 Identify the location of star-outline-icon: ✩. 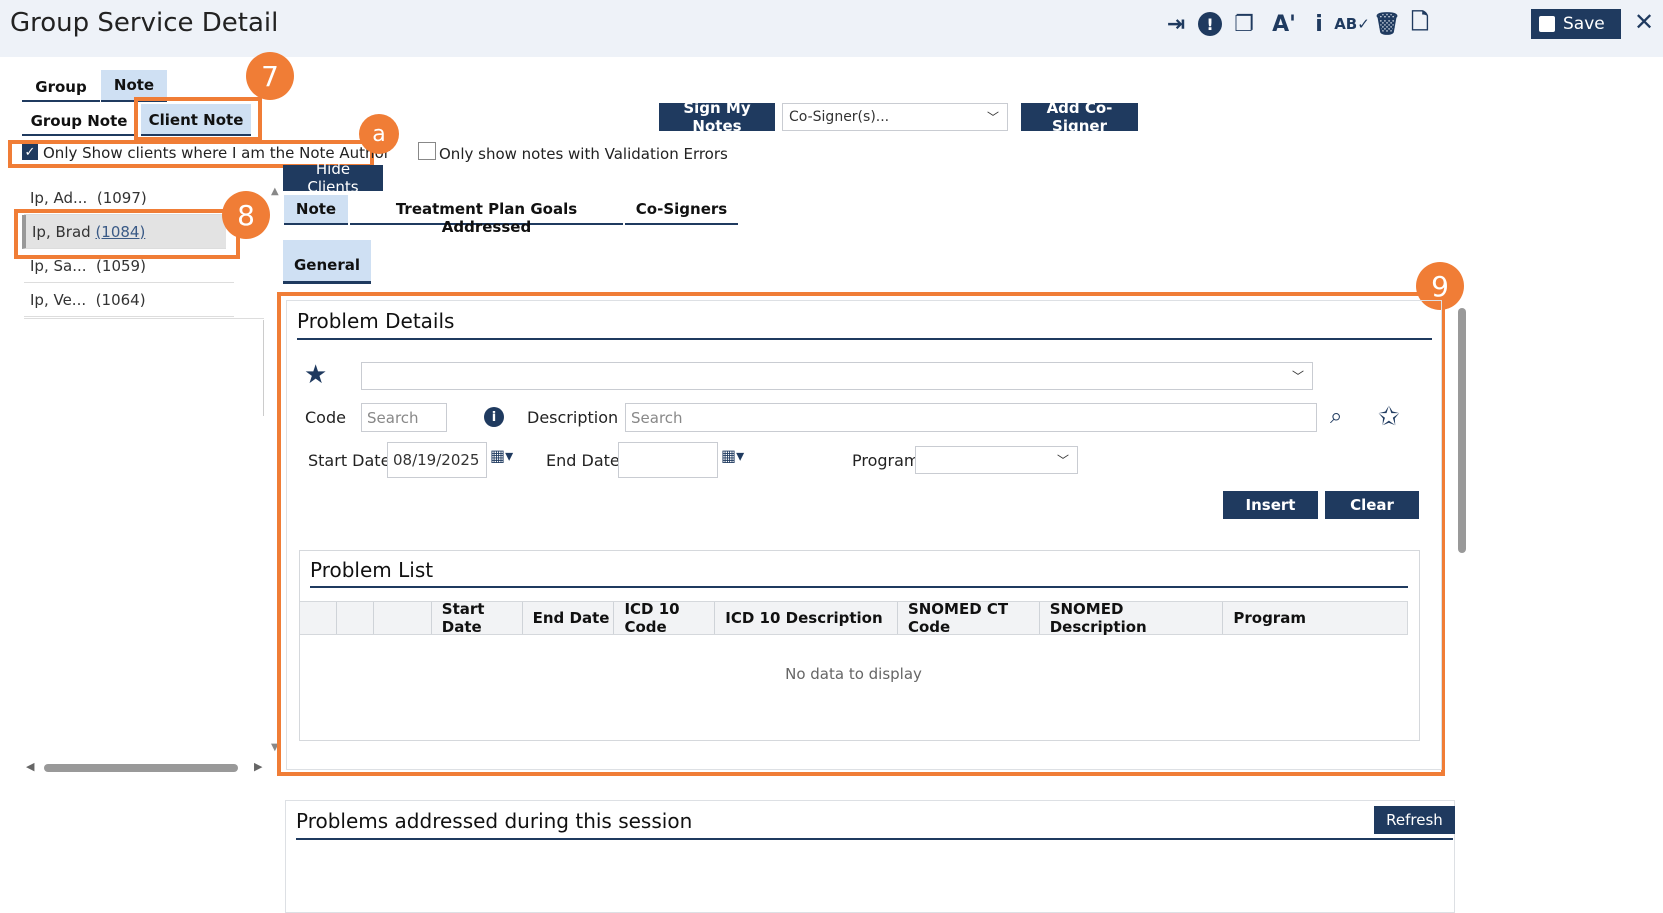
(1389, 417).